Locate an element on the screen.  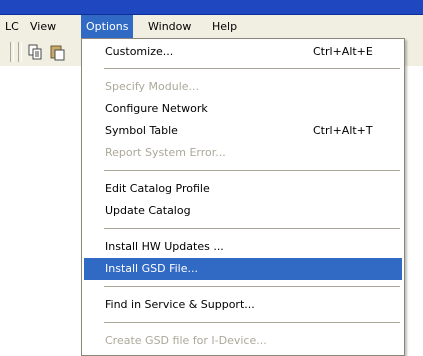
menu-item-symbol-table: Symbol Table Ctrl+Alt+T is located at coordinates (243, 131).